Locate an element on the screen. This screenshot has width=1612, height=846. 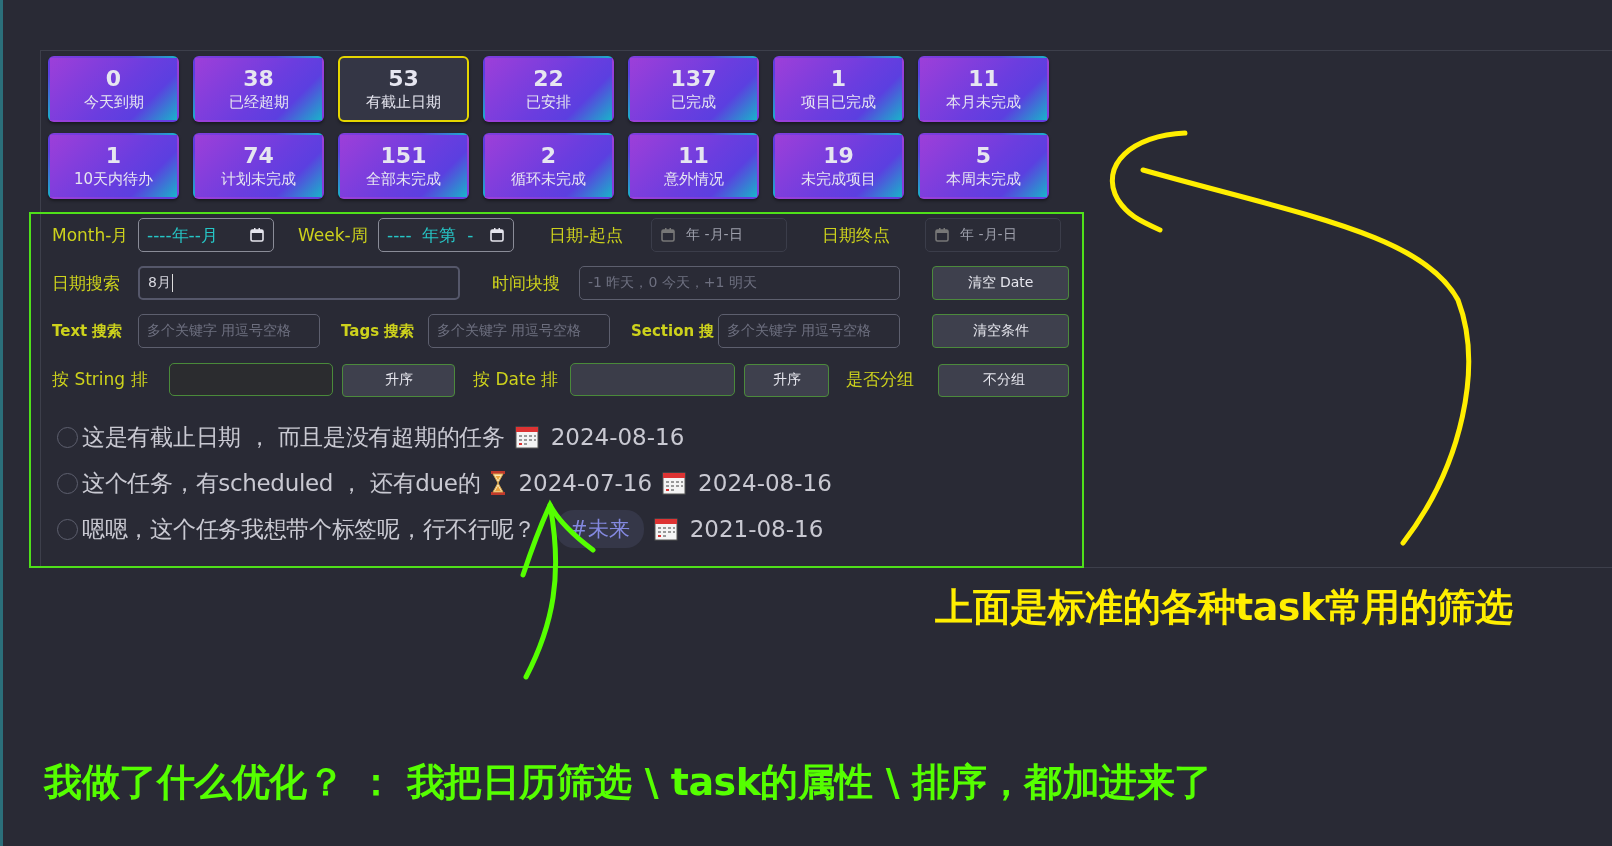
filter-label: 是否分组 is located at coordinates (880, 379).